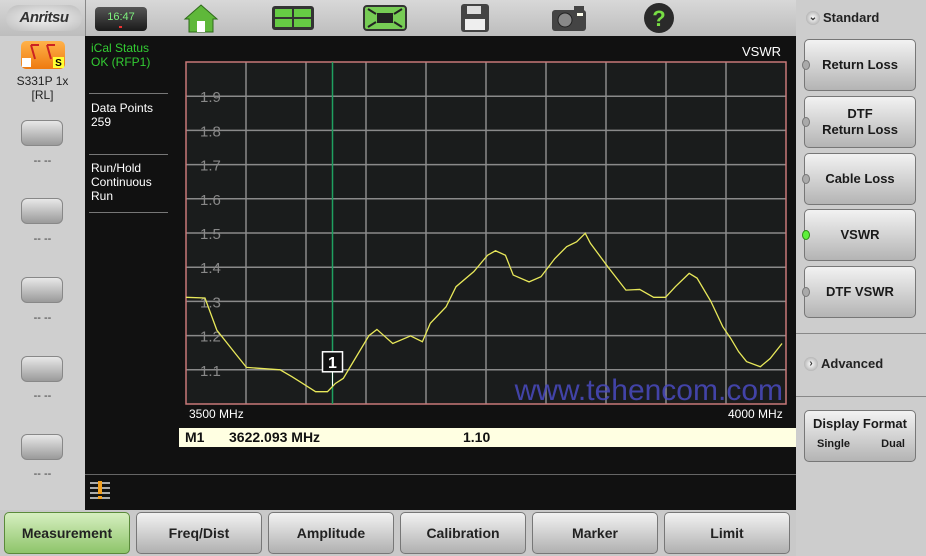 This screenshot has width=926, height=556. What do you see at coordinates (121, 19) in the screenshot?
I see `clock: 16:47` at bounding box center [121, 19].